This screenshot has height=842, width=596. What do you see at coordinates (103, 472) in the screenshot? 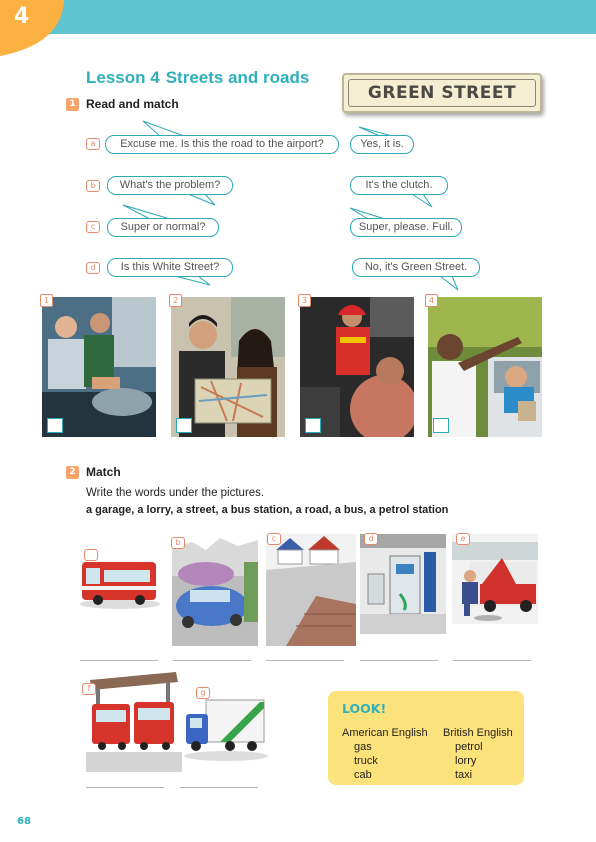
I see `exercise-2-title: Match` at bounding box center [103, 472].